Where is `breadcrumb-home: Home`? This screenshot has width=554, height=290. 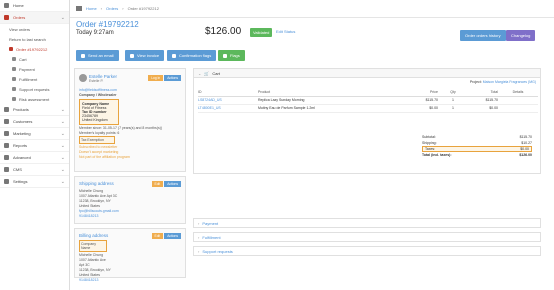 breadcrumb-home: Home is located at coordinates (91, 8).